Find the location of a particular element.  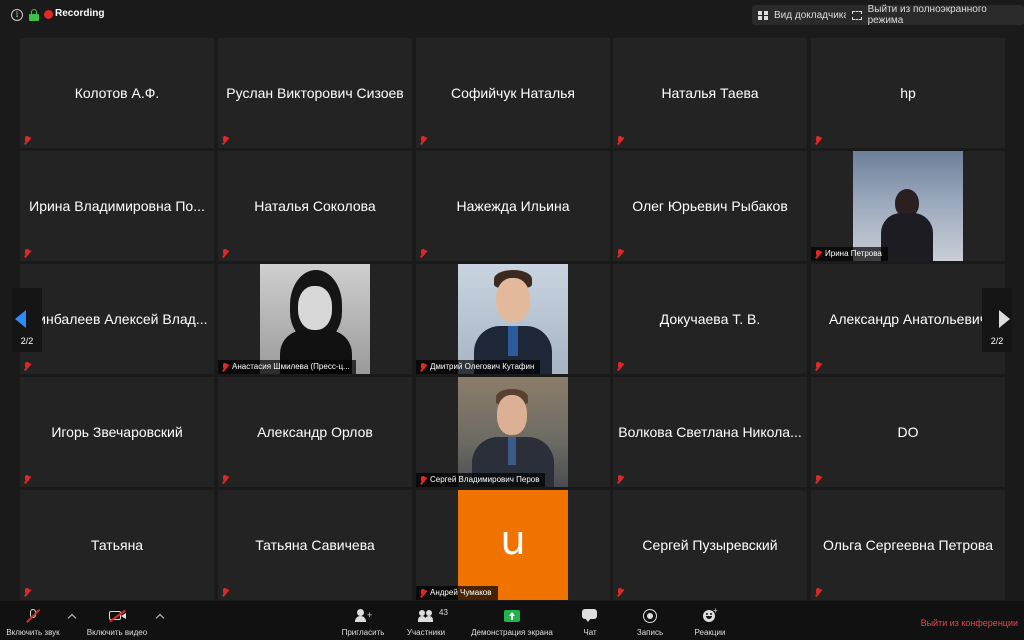

next-page-button: 2/2 is located at coordinates (997, 320).